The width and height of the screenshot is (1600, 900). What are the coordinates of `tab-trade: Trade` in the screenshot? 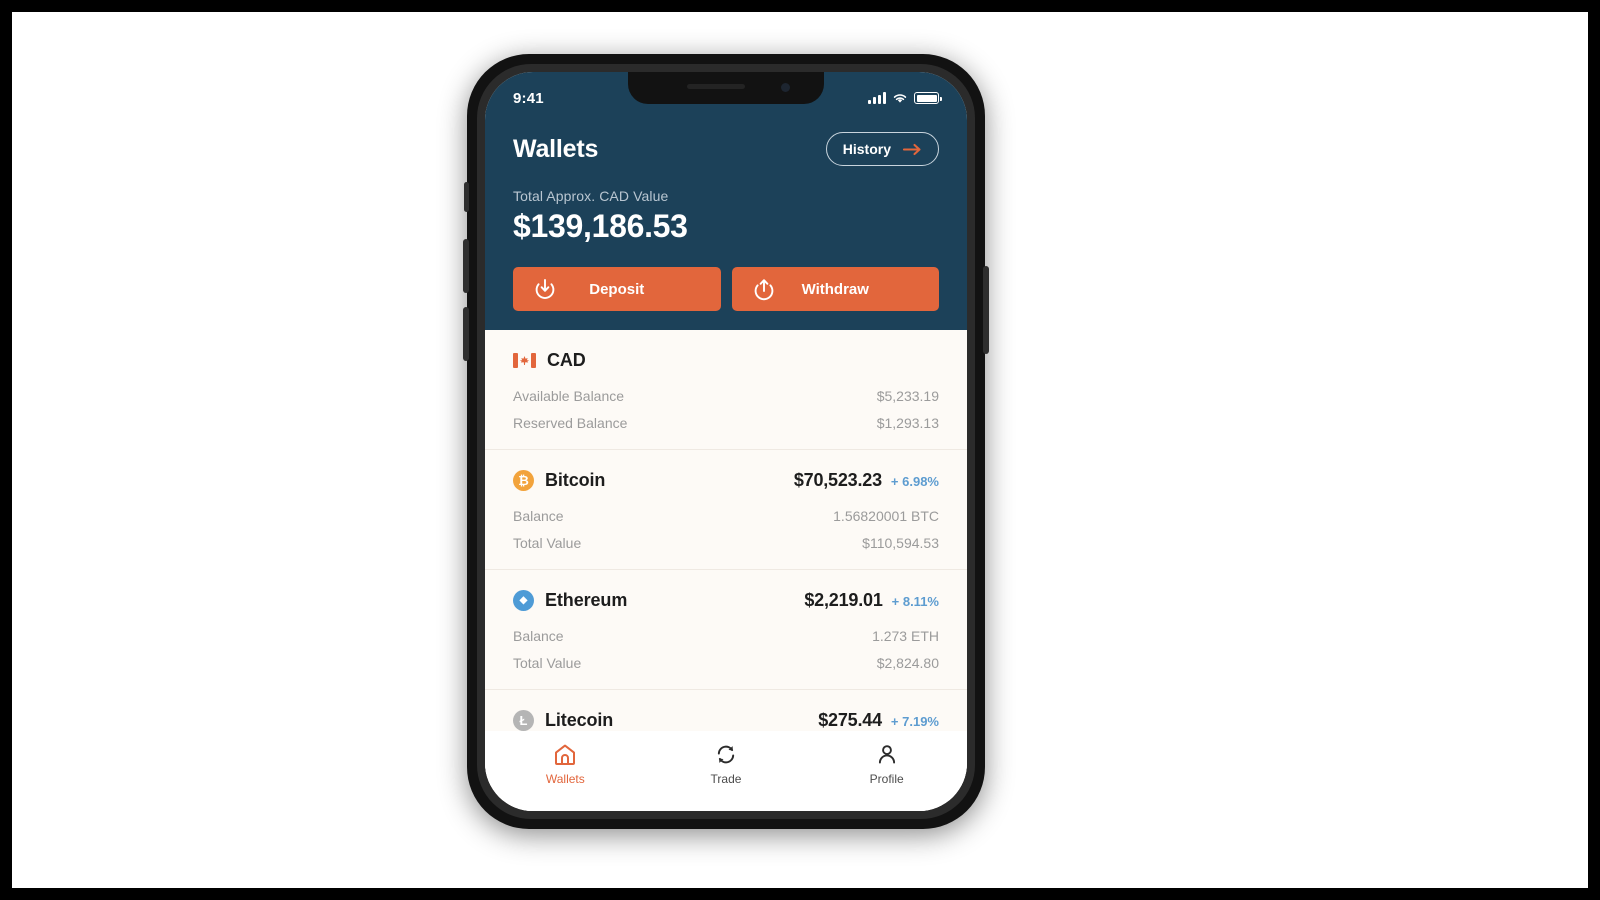 It's located at (726, 764).